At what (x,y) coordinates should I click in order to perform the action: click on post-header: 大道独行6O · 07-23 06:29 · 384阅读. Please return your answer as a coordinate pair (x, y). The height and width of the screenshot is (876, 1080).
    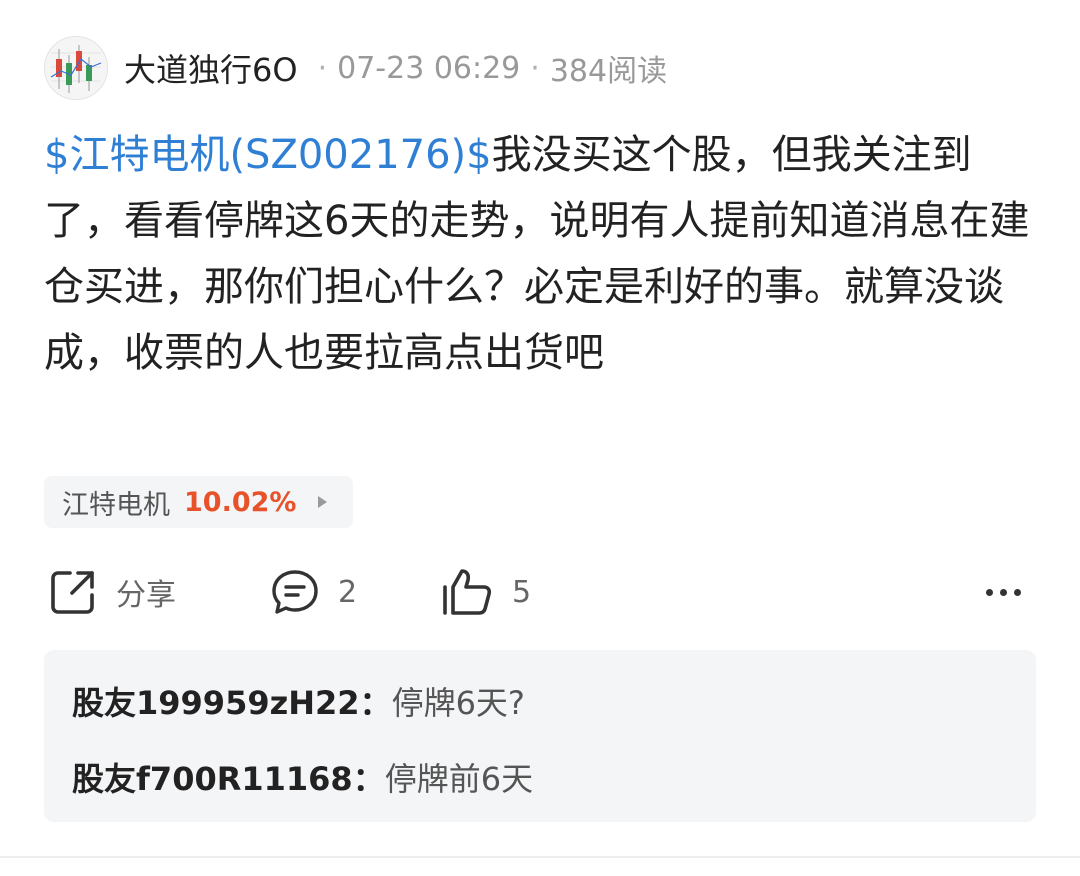
    Looking at the image, I should click on (355, 68).